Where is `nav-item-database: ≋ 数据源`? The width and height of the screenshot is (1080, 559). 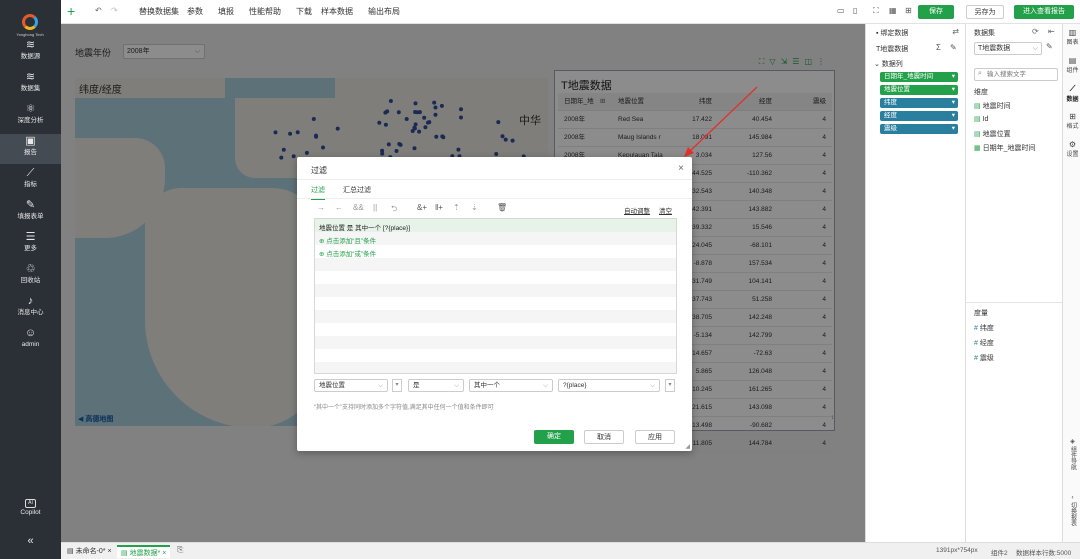 nav-item-database: ≋ 数据源 is located at coordinates (30, 53).